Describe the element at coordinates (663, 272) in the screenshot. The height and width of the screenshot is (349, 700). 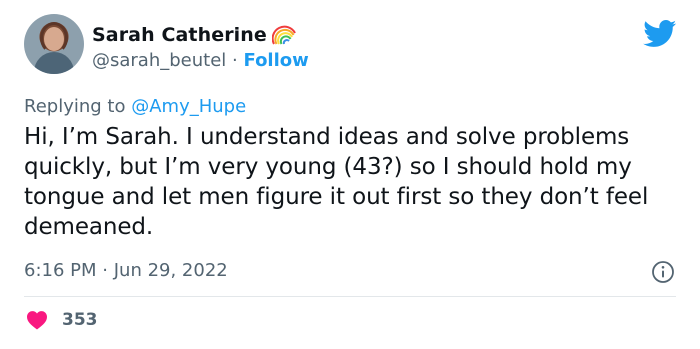
I see `info-icon` at that location.